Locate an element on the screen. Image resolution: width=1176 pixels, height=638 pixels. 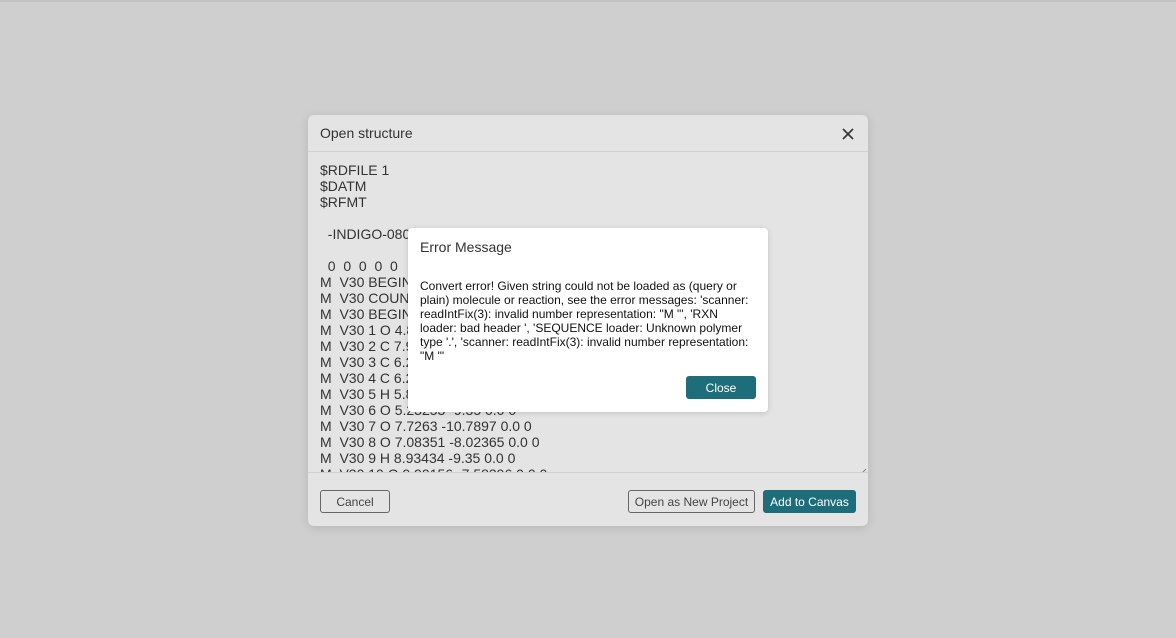
error-title: Error Message is located at coordinates (466, 247).